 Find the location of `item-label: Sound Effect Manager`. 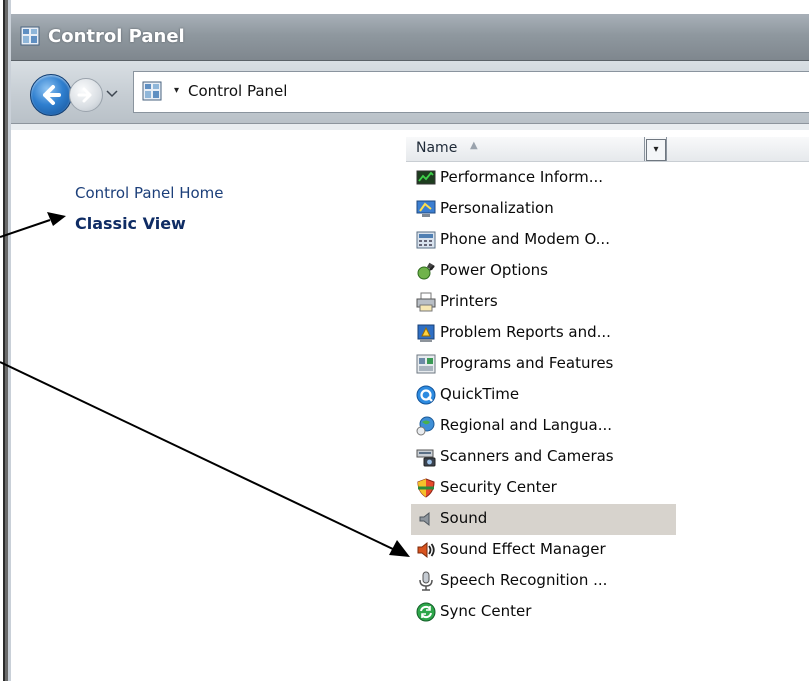

item-label: Sound Effect Manager is located at coordinates (523, 549).